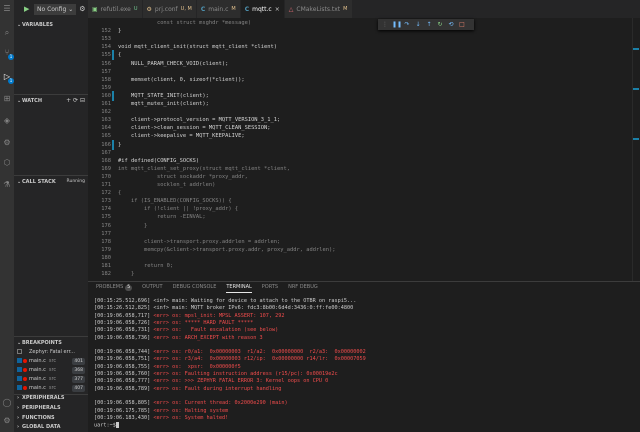  Describe the element at coordinates (51, 182) in the screenshot. I see `call-stack-section-header: ⌄CALL STACK Running` at that location.